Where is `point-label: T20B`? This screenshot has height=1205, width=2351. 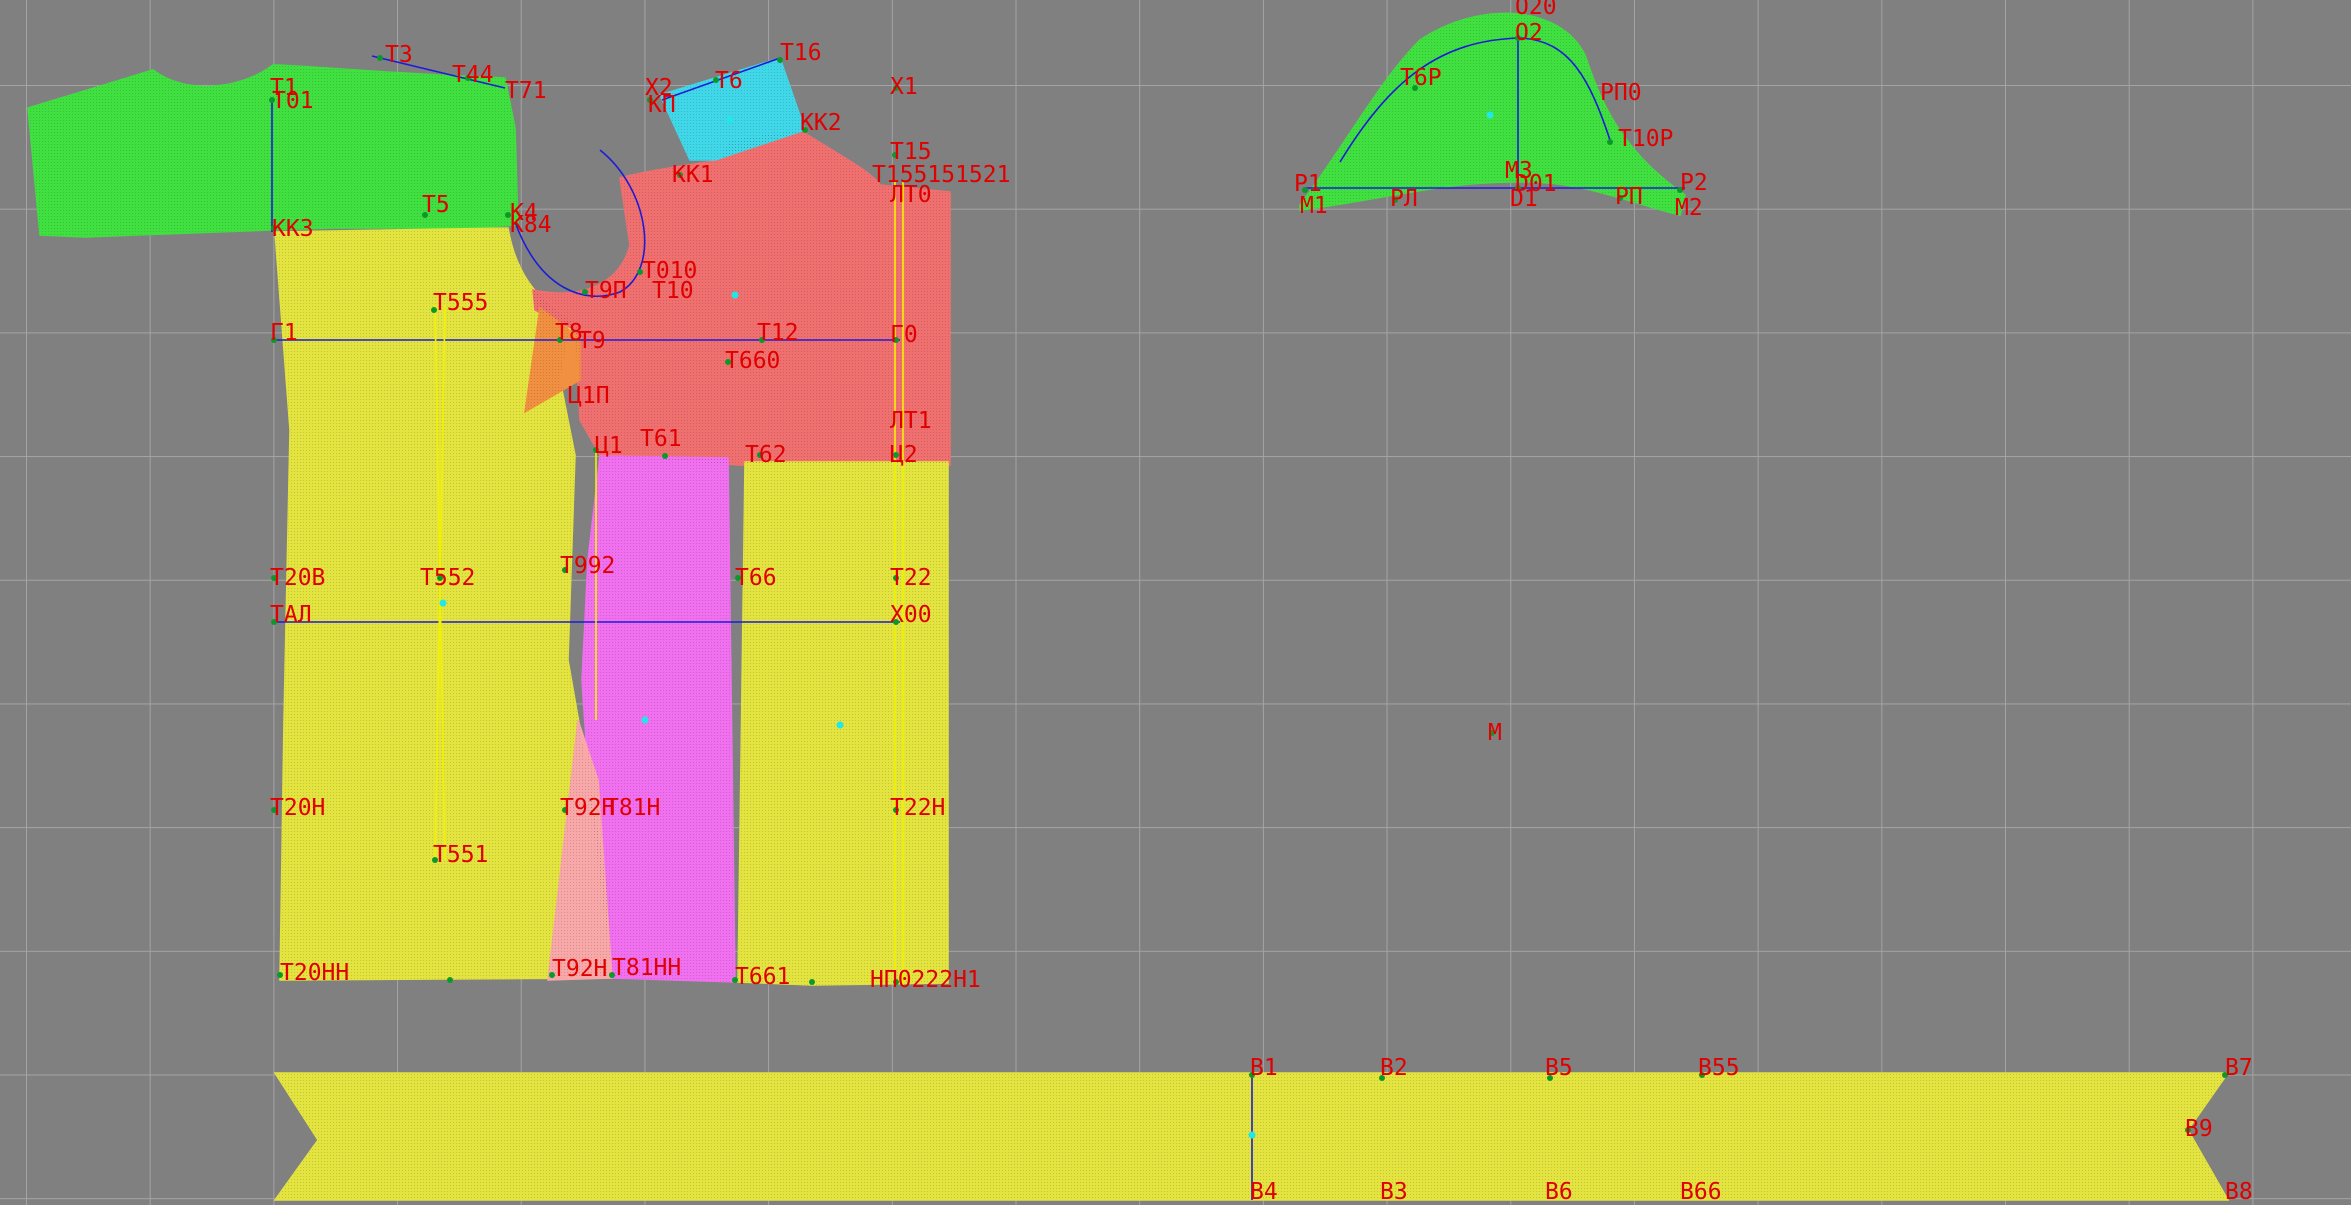 point-label: T20B is located at coordinates (297, 578).